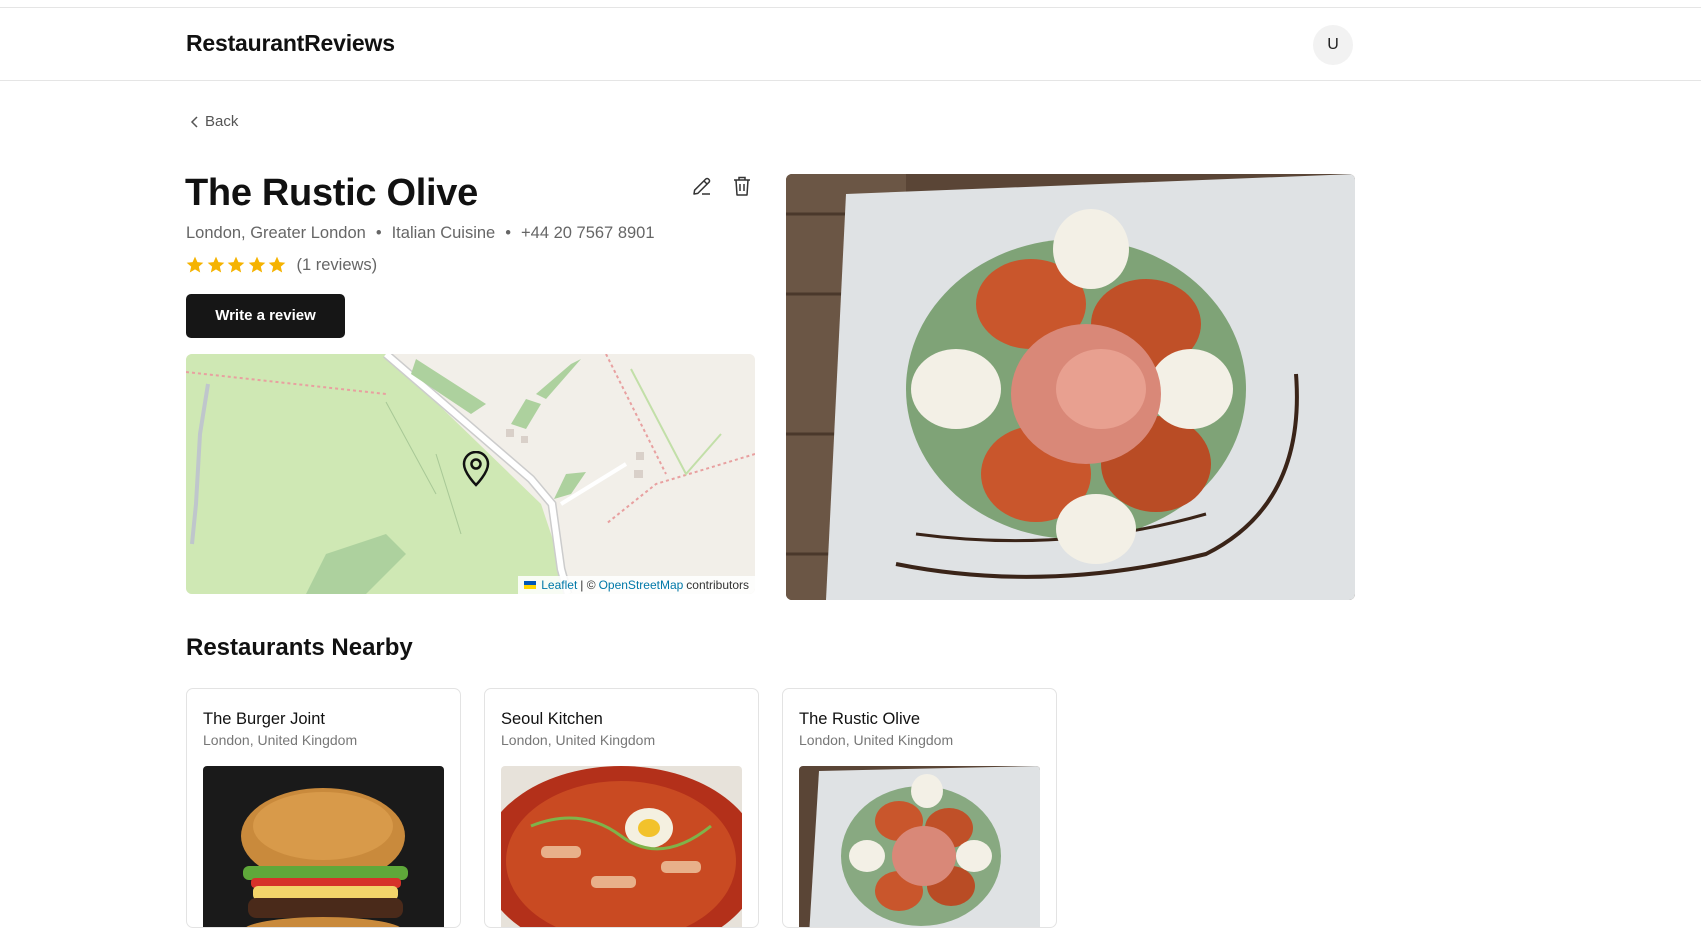 The image size is (1701, 928). Describe the element at coordinates (299, 647) in the screenshot. I see `nearby-section-title: Restaurants Nearby` at that location.